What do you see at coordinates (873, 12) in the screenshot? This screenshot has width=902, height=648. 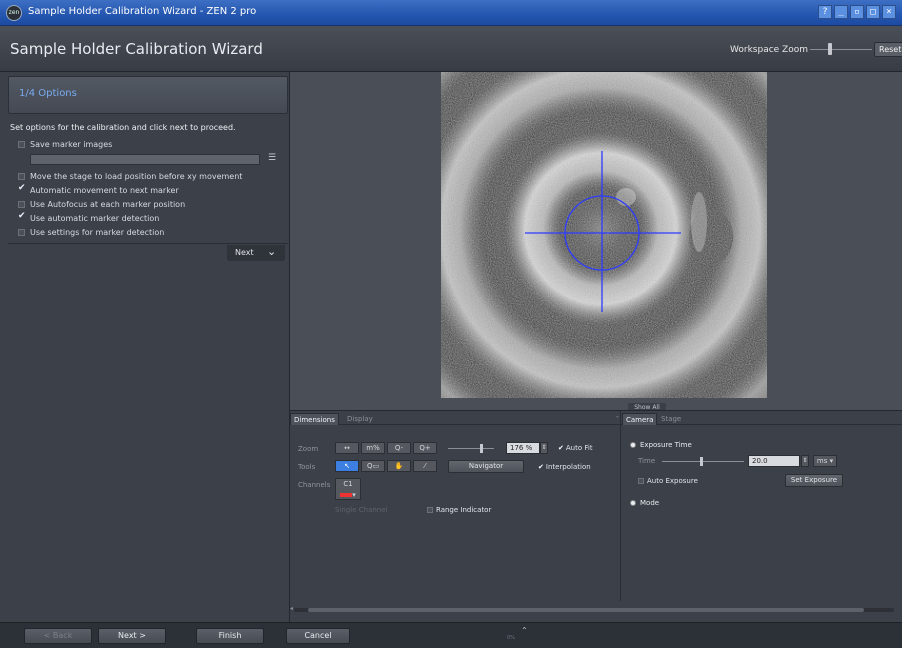 I see `maximize-button: □` at bounding box center [873, 12].